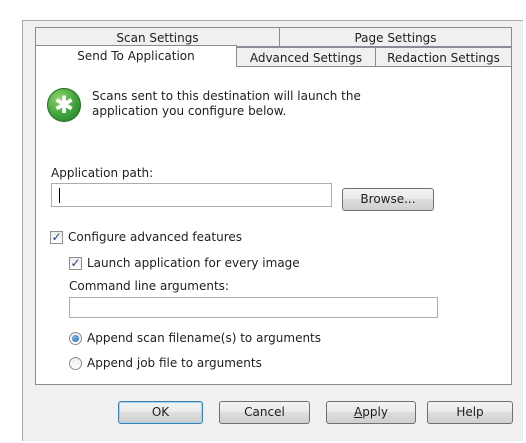  I want to click on append-filename-label: Append scan filename(s) to arguments, so click(204, 338).